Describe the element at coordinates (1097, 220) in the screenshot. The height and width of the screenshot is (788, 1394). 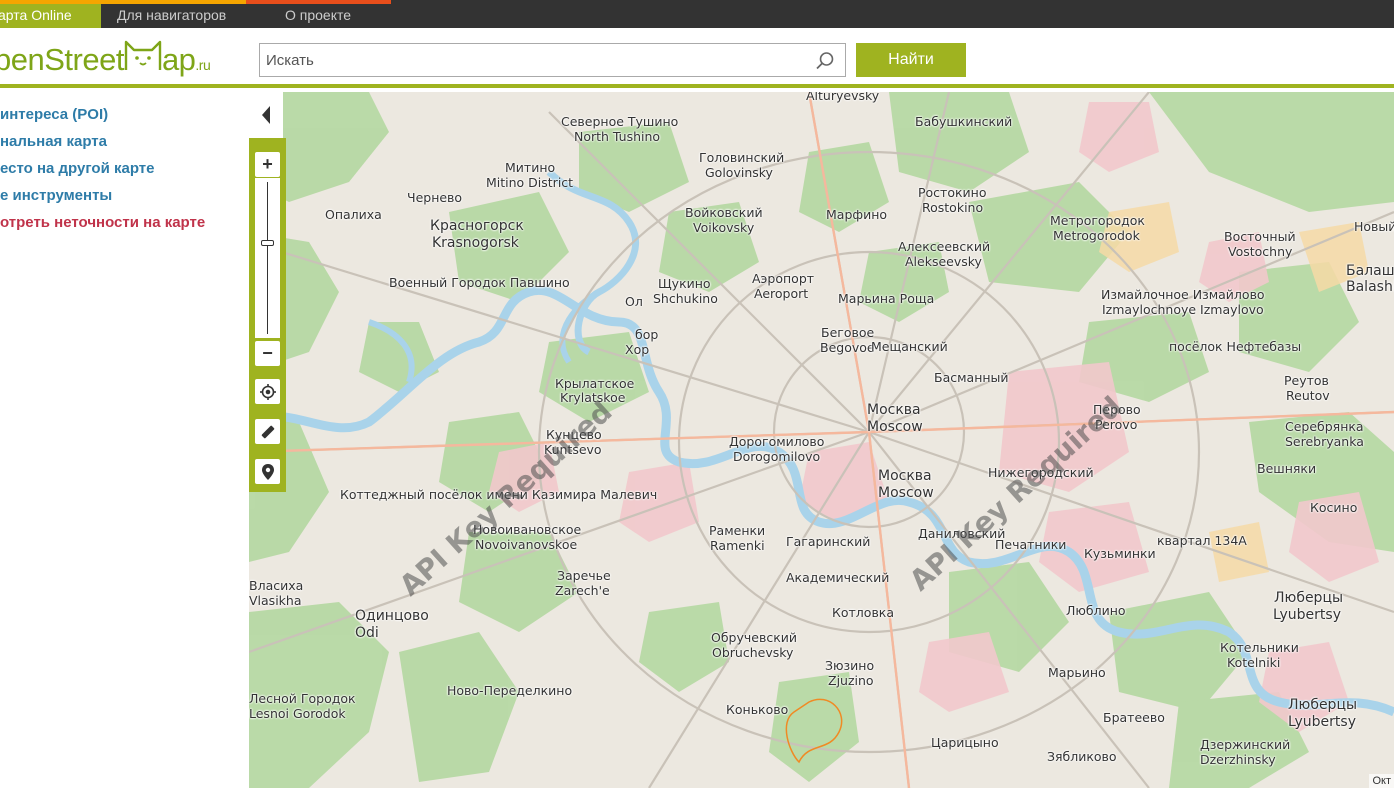
I see `map-label: Метрогородок` at that location.